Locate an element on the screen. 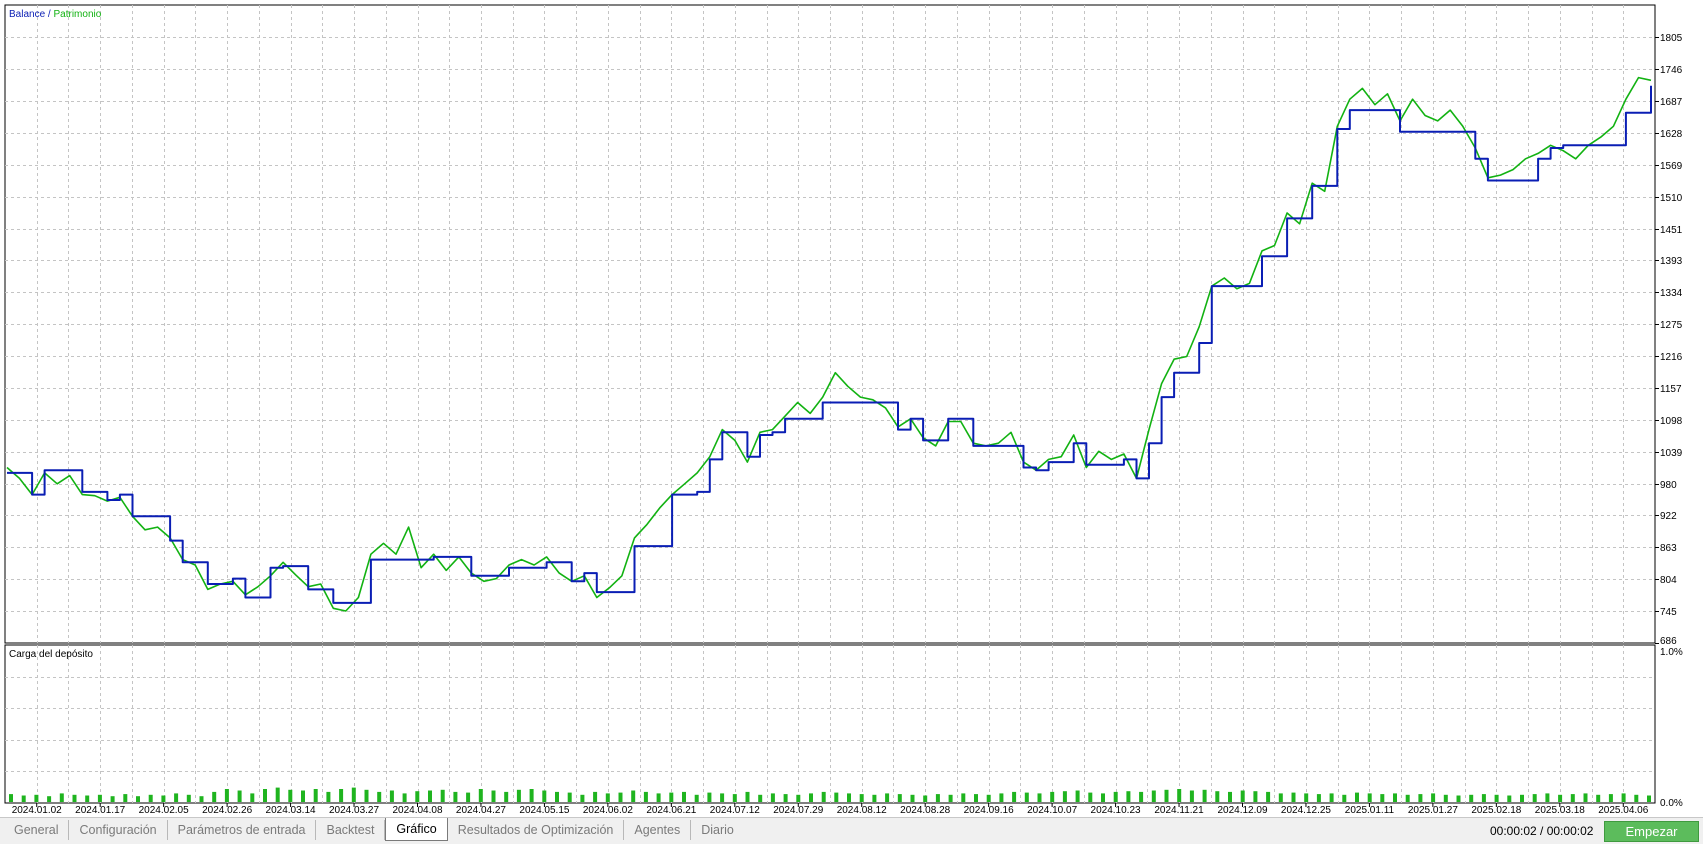 This screenshot has height=845, width=1703. tab-parametros-de-entrada: Parámetros de entrada is located at coordinates (242, 830).